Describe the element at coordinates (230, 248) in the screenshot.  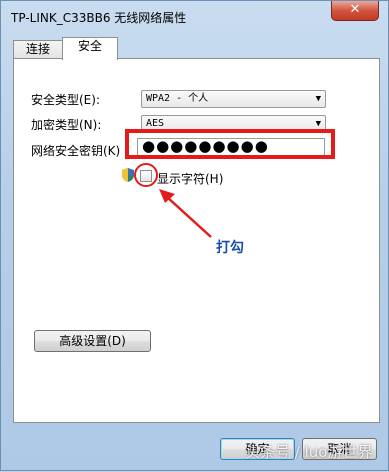
I see `annotation-text: 打勾` at that location.